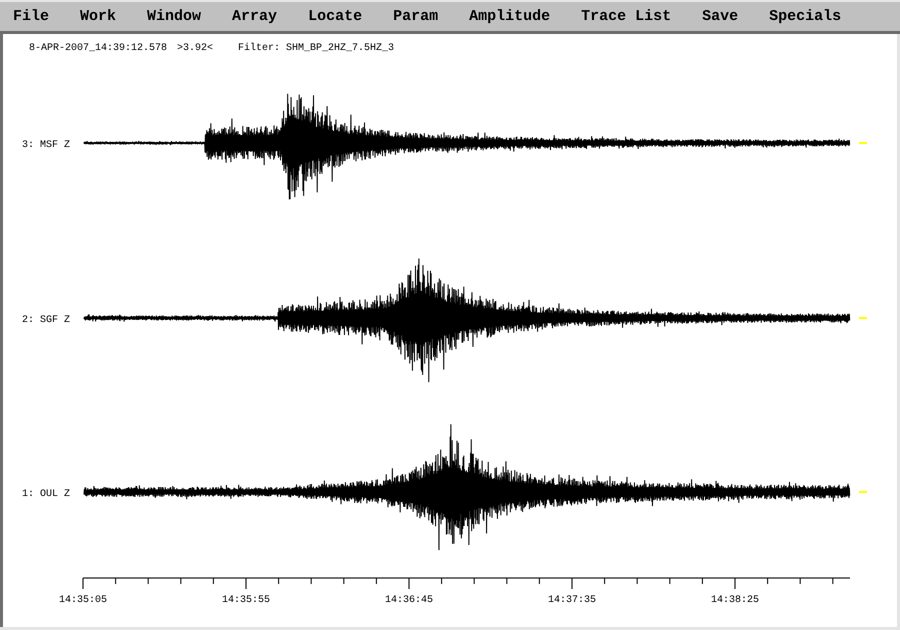 Image resolution: width=900 pixels, height=630 pixels. Describe the element at coordinates (255, 16) in the screenshot. I see `menu-item: Array` at that location.